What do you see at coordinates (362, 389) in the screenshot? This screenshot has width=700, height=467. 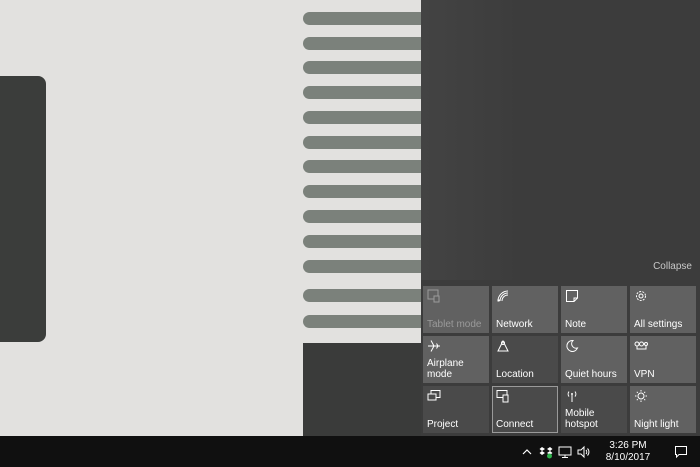 I see `desktop-dark-block` at bounding box center [362, 389].